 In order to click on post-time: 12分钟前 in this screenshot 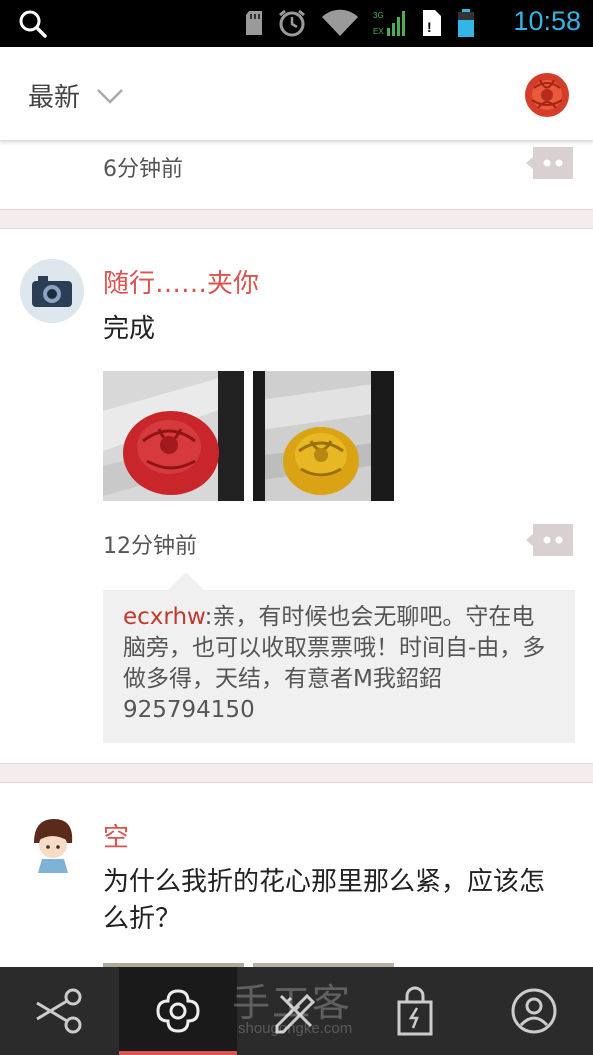, I will do `click(150, 546)`.